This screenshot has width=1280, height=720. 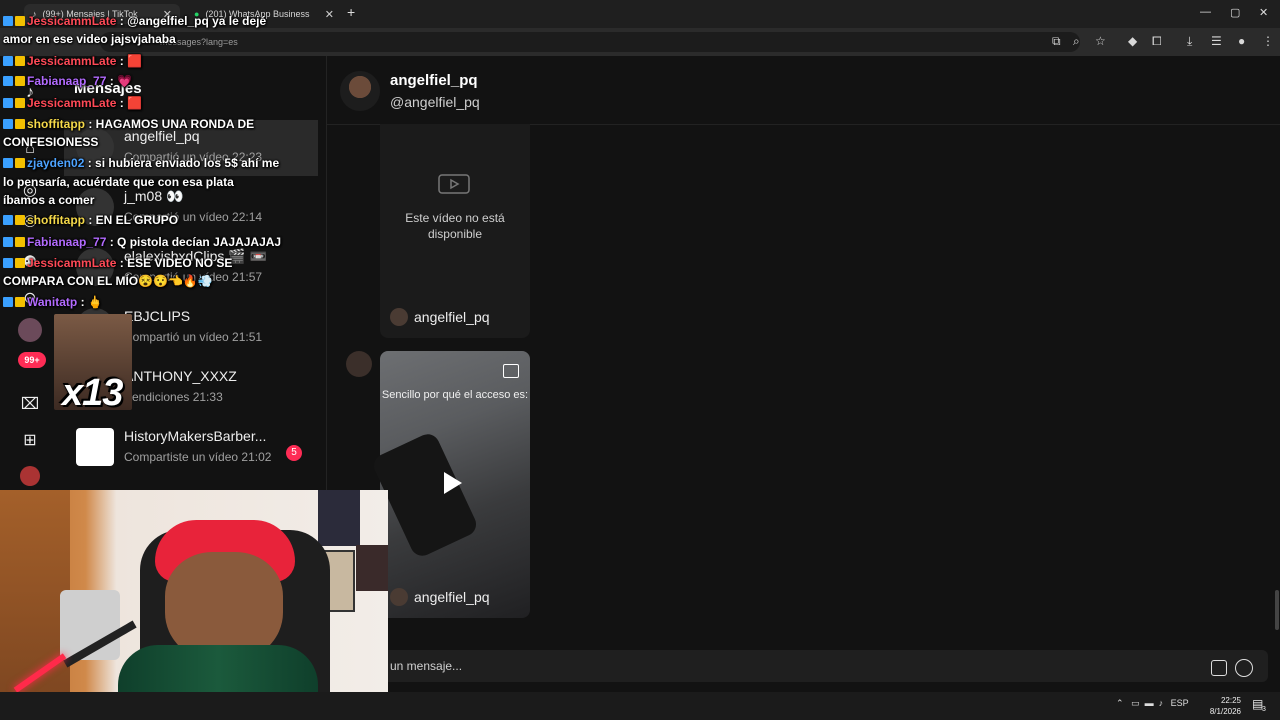 What do you see at coordinates (803, 90) in the screenshot?
I see `chat-header` at bounding box center [803, 90].